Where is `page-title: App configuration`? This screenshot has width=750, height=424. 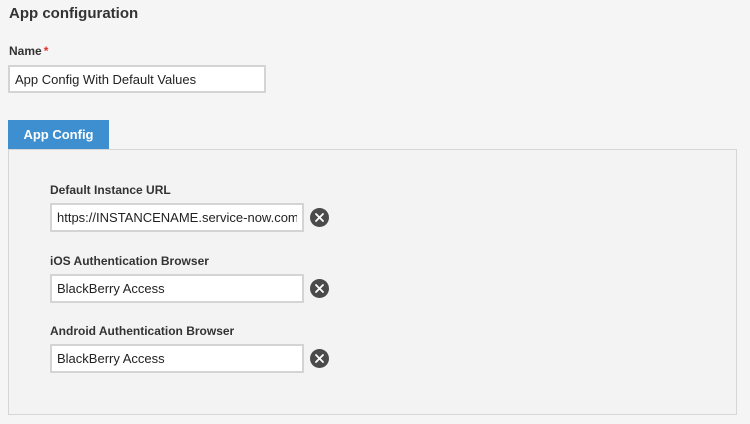
page-title: App configuration is located at coordinates (74, 13).